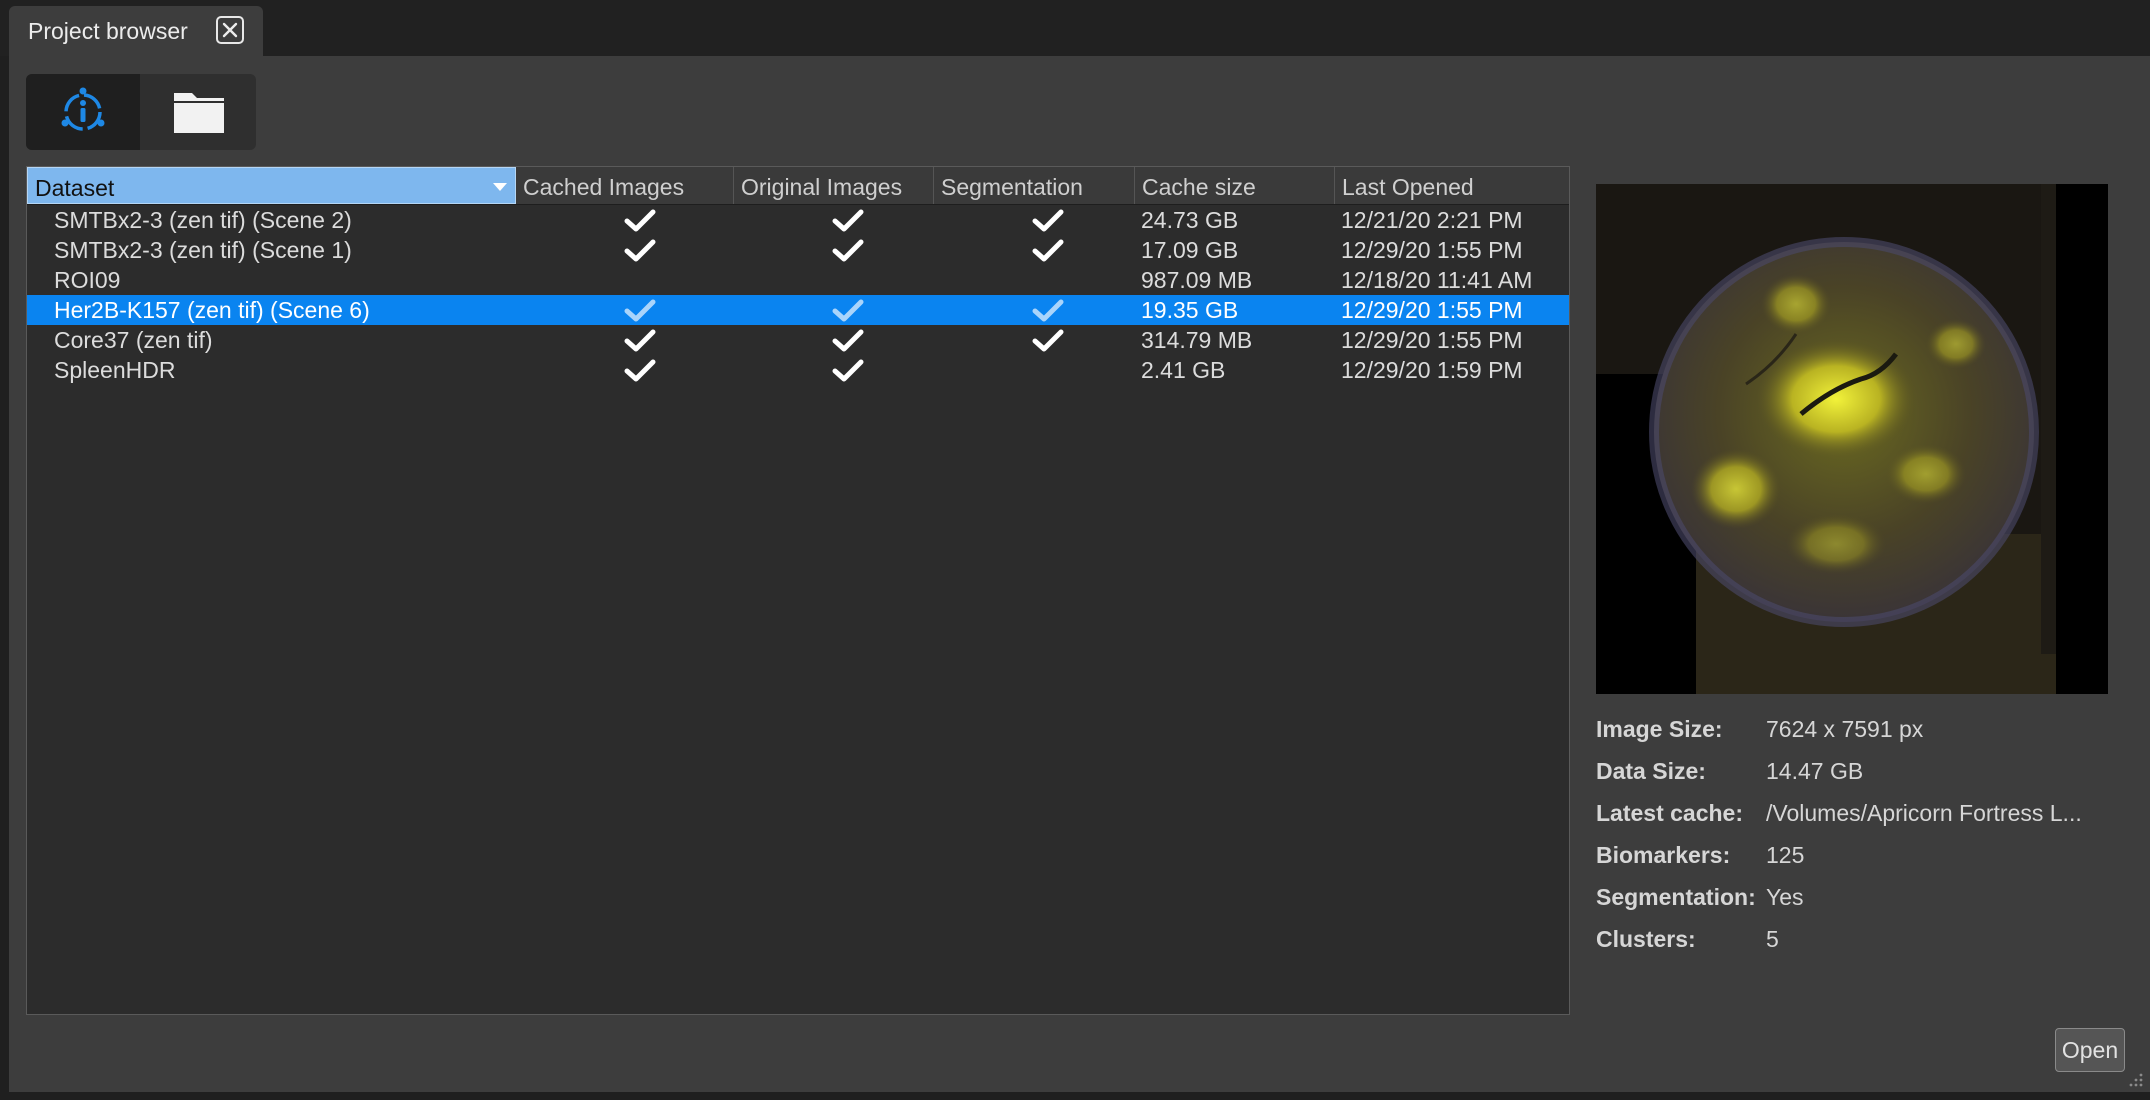 The height and width of the screenshot is (1100, 2150). I want to click on cell-cache-size: 2.41 GB, so click(1183, 370).